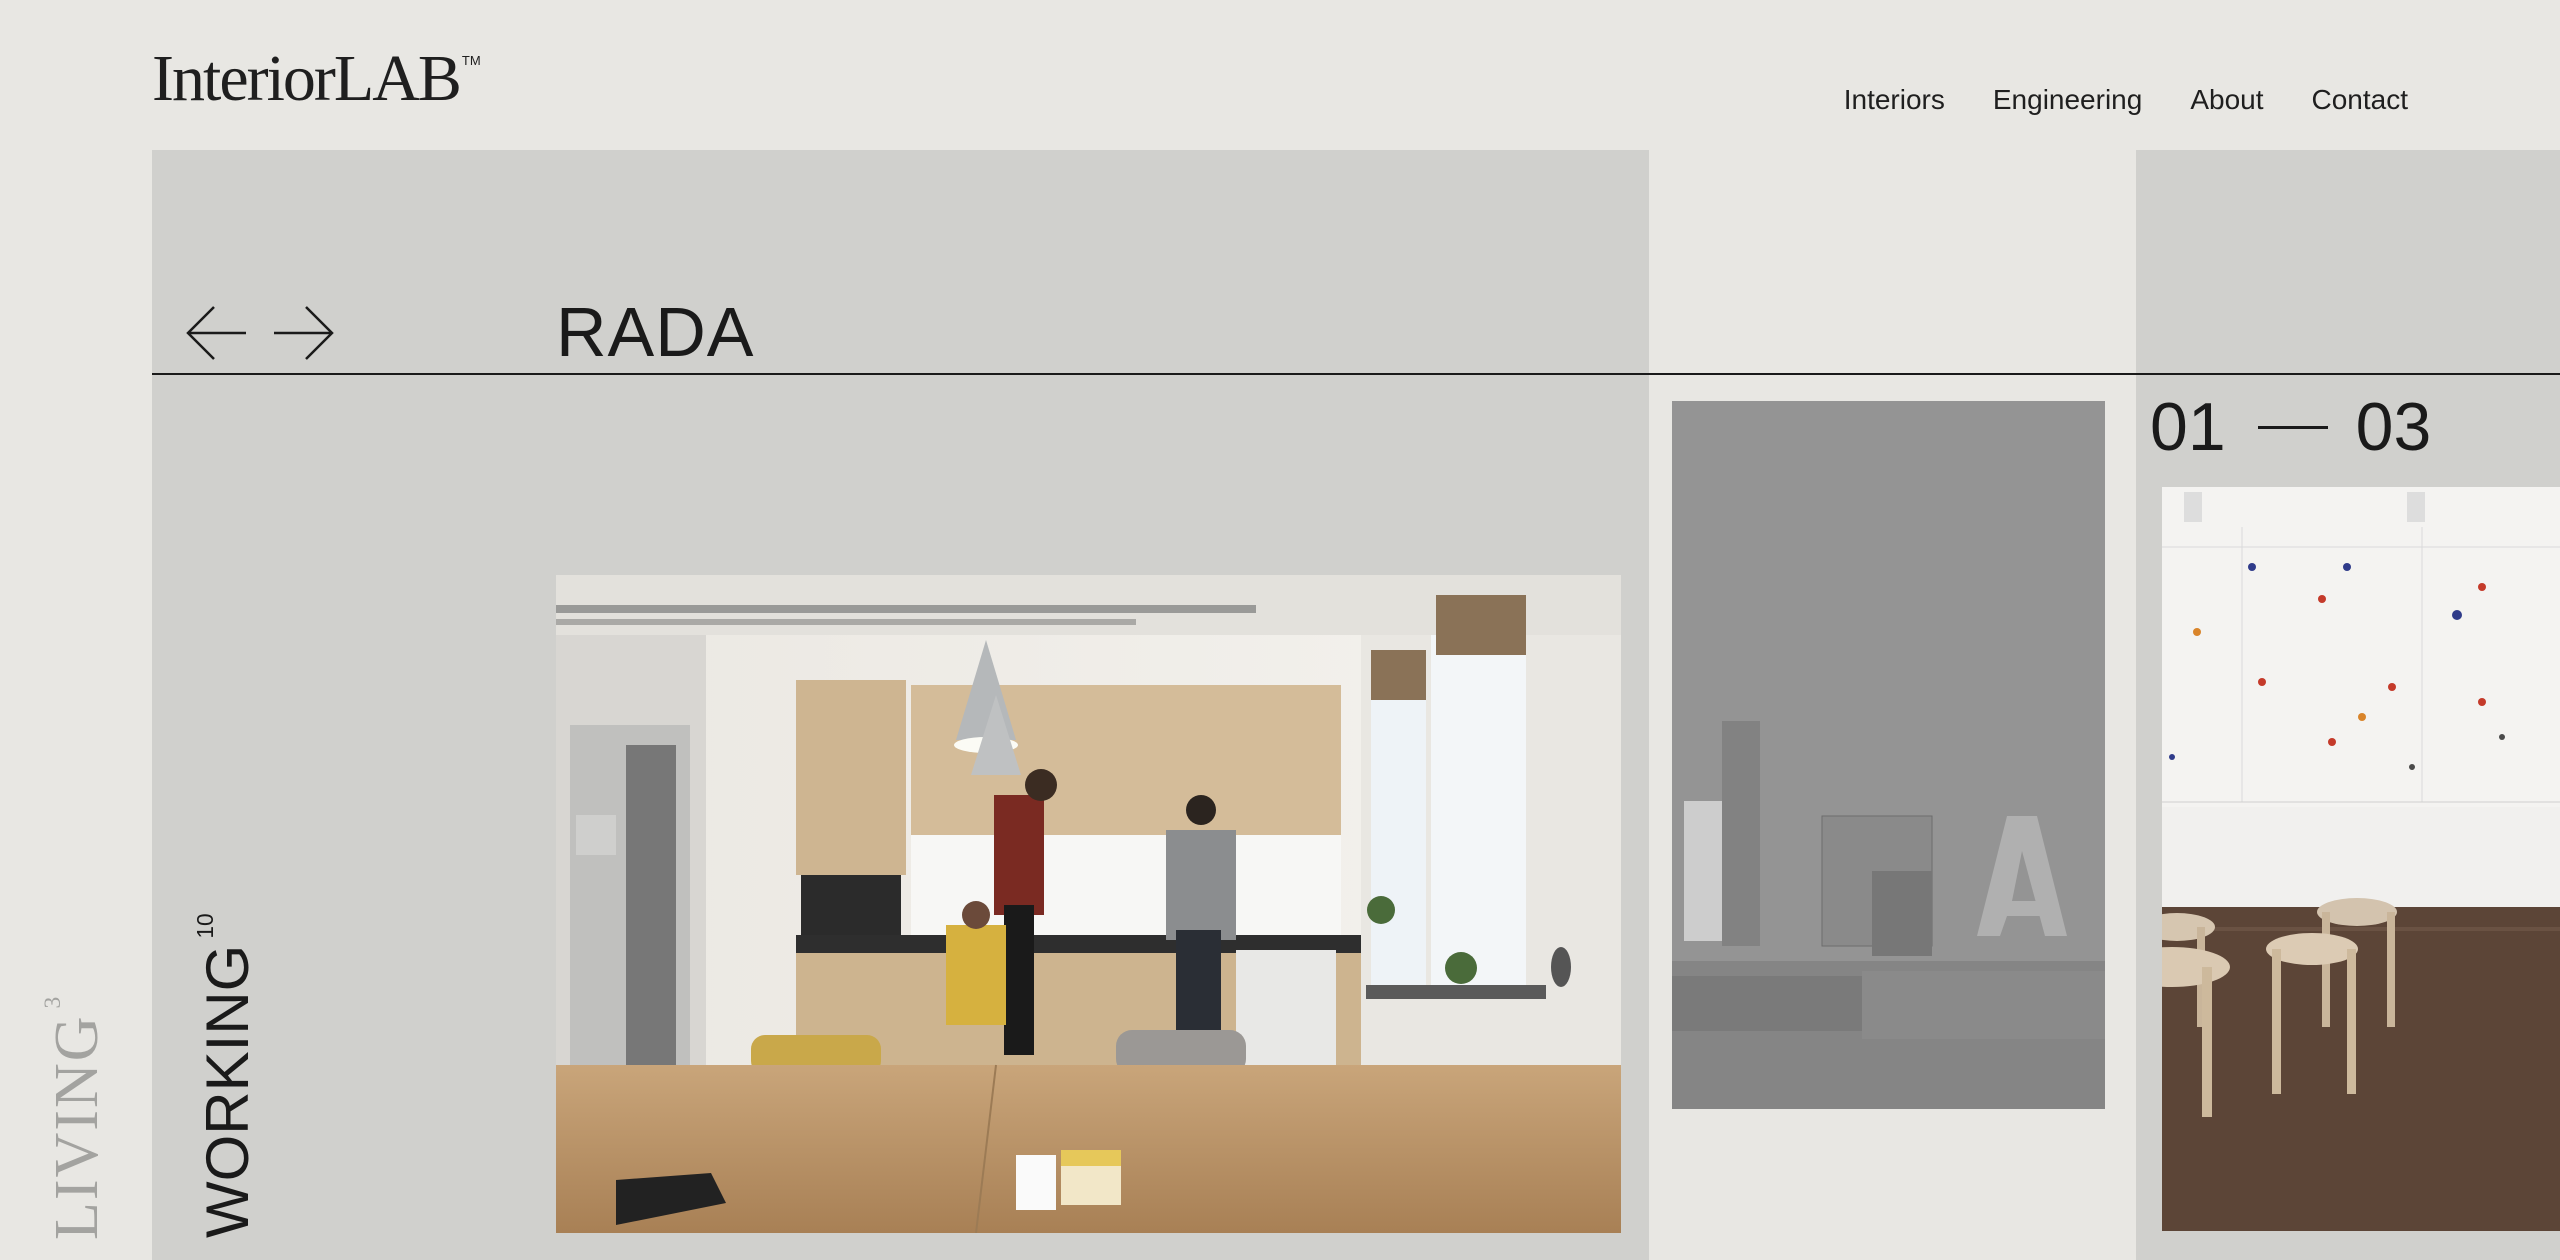  I want to click on counter-total: 03, so click(2393, 427).